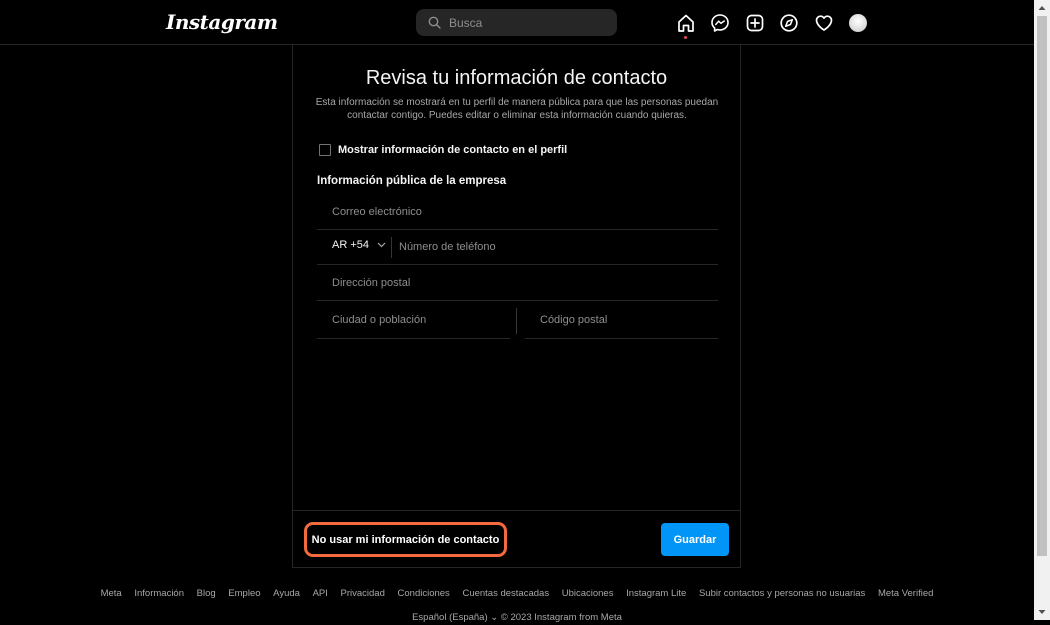 The height and width of the screenshot is (625, 1050). What do you see at coordinates (286, 593) in the screenshot?
I see `footer-link: Ayuda` at bounding box center [286, 593].